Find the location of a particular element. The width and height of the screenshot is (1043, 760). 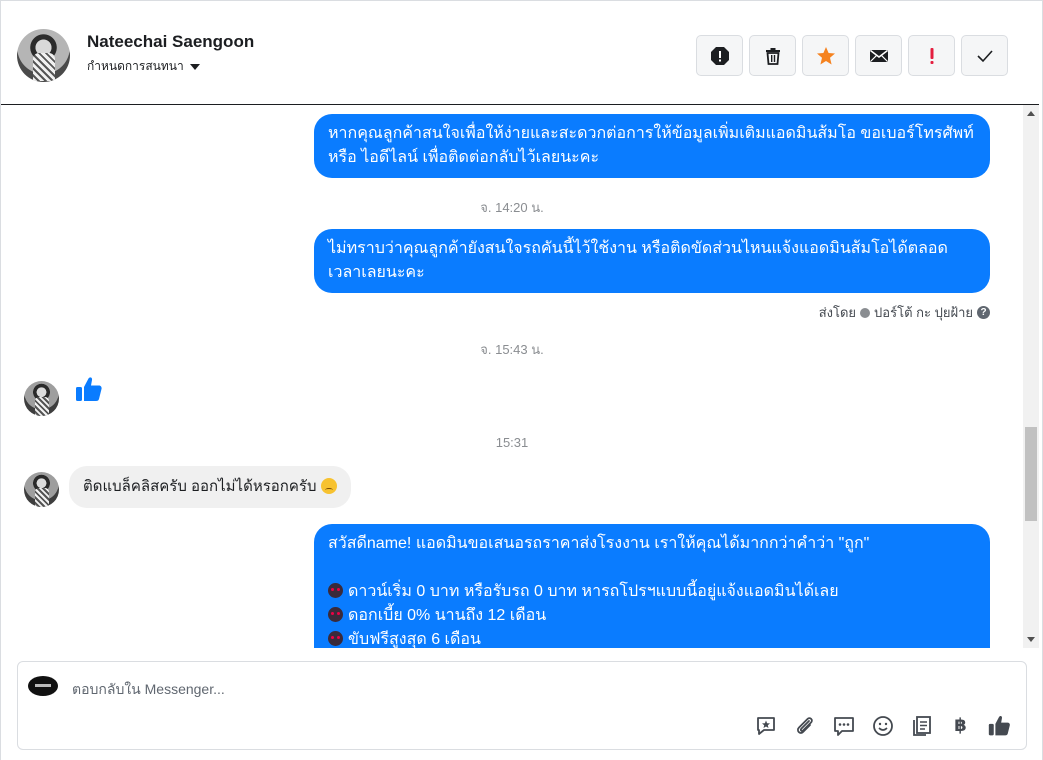

attachment-icon is located at coordinates (804, 725).